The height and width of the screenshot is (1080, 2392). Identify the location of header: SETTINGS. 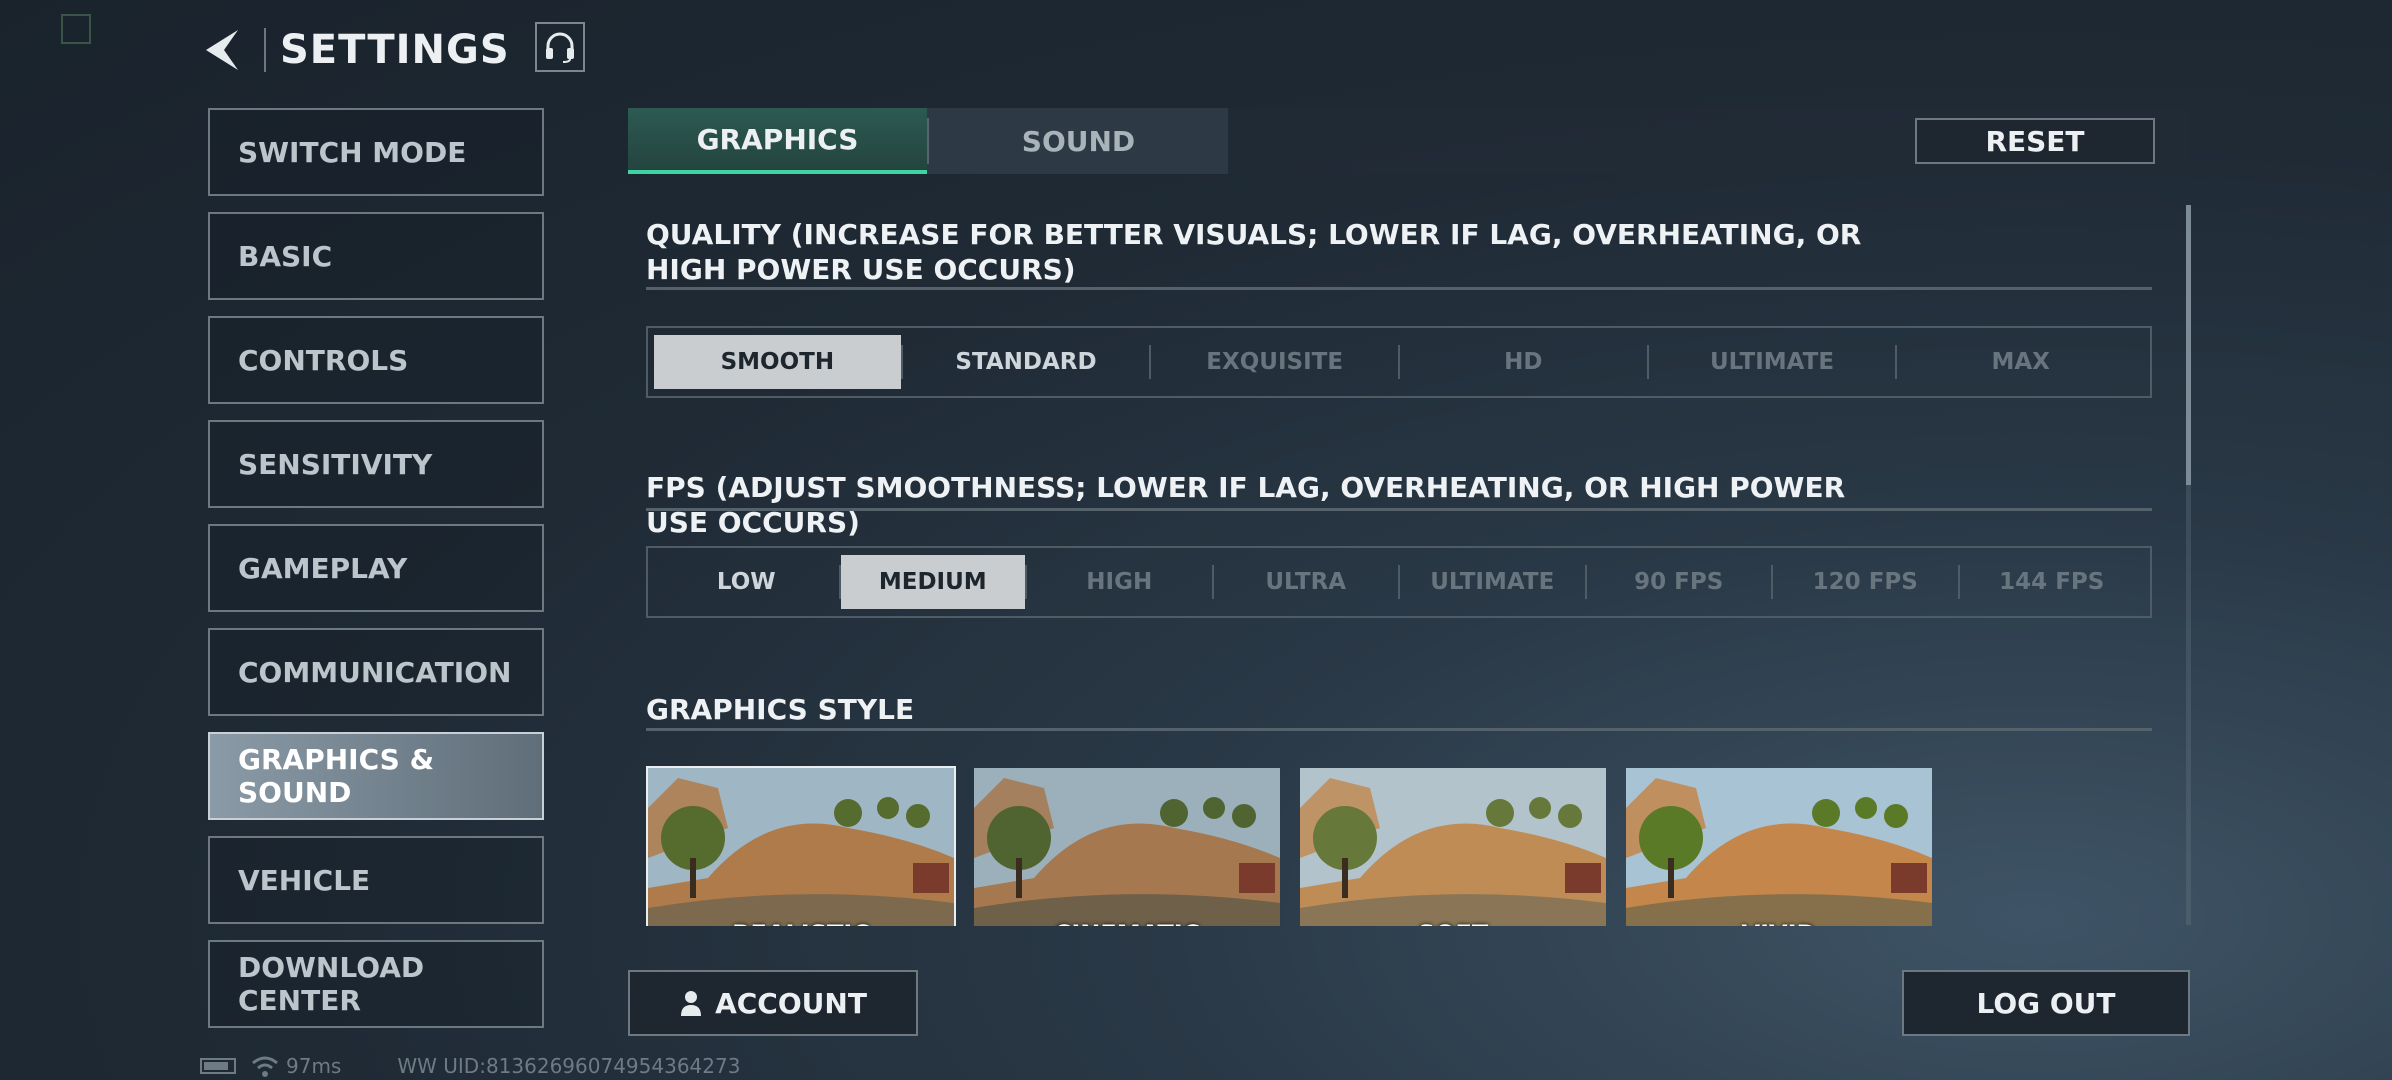
(355, 50).